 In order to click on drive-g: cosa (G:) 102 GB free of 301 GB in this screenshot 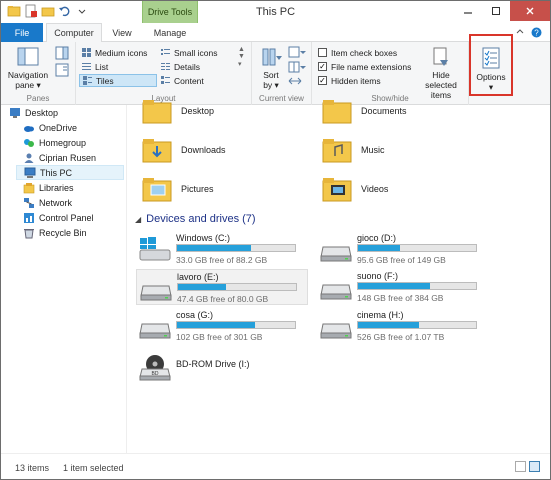, I will do `click(222, 326)`.